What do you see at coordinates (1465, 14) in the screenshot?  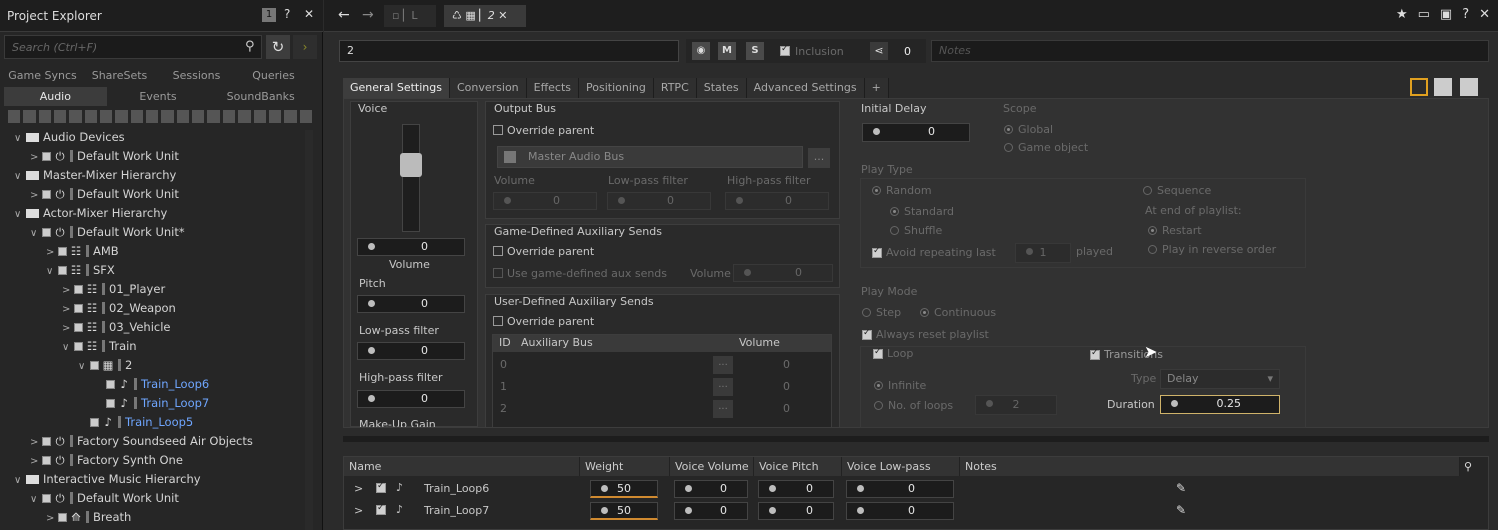 I see `help-icon: ?` at bounding box center [1465, 14].